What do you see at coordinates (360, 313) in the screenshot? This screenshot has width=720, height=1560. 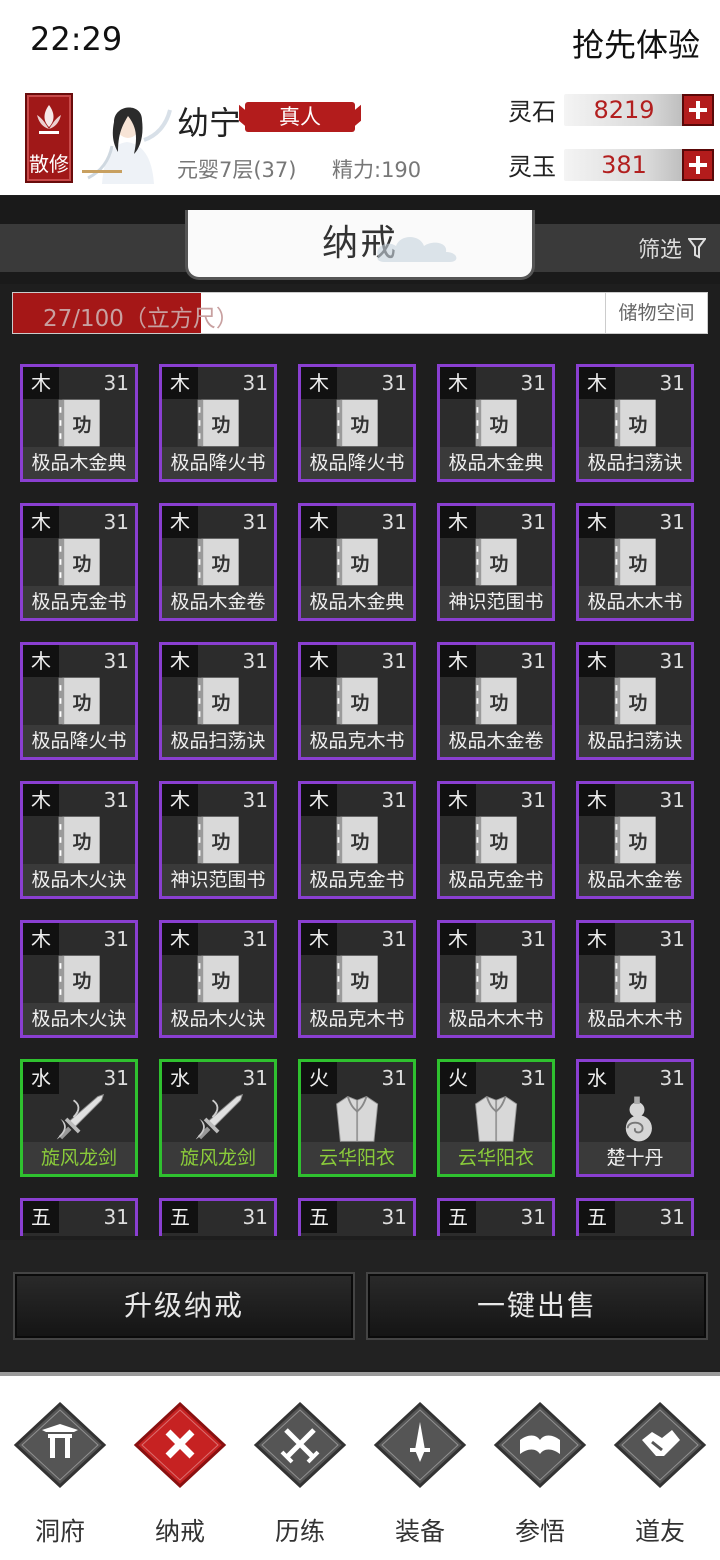 I see `capacity-bar: 27/100（立方尺） 储物空间` at bounding box center [360, 313].